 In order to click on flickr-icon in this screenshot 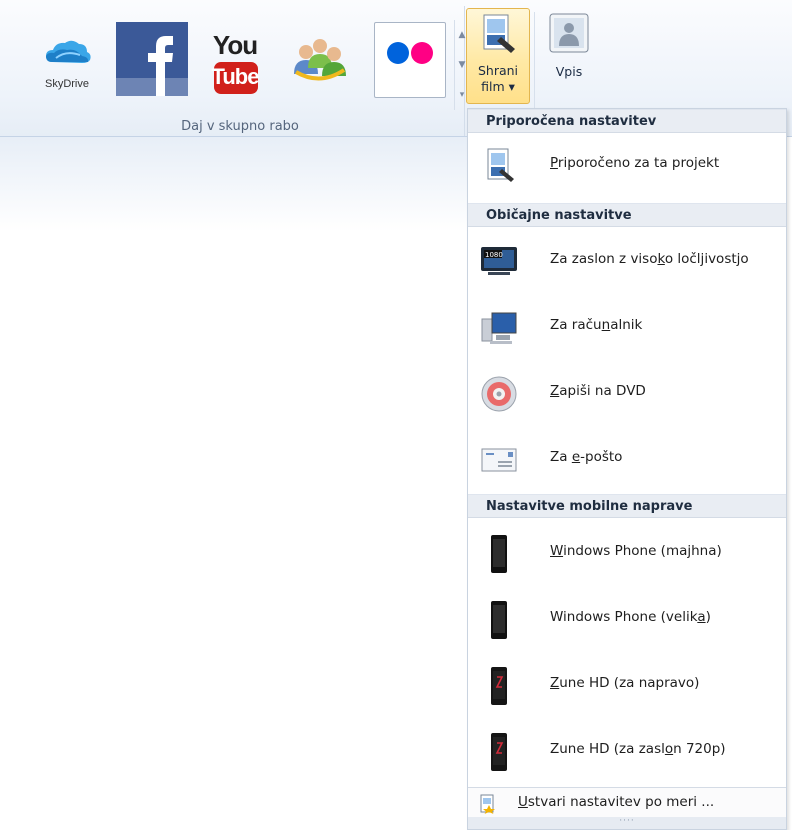, I will do `click(410, 53)`.